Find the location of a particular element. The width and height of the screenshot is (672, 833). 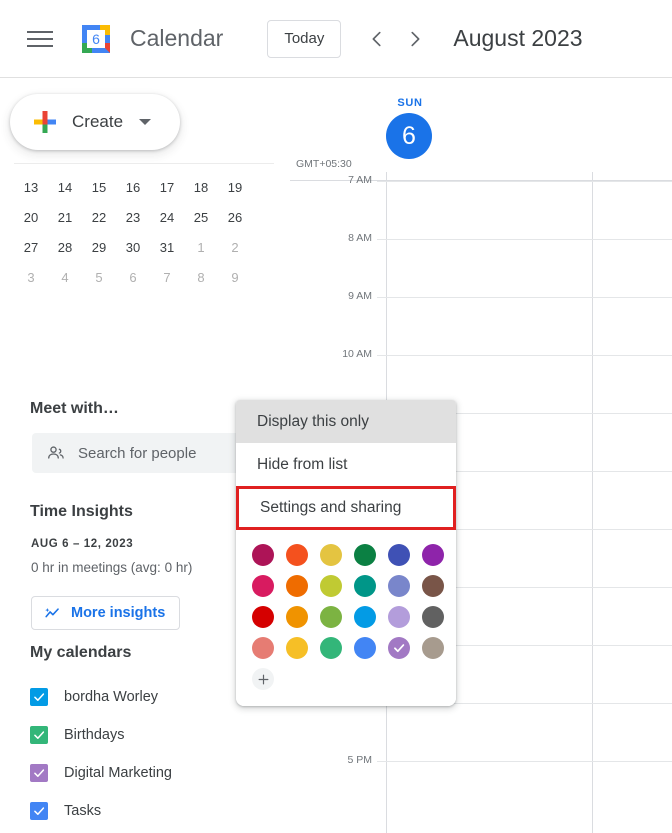

calendar-name: Digital Marketing is located at coordinates (118, 773).